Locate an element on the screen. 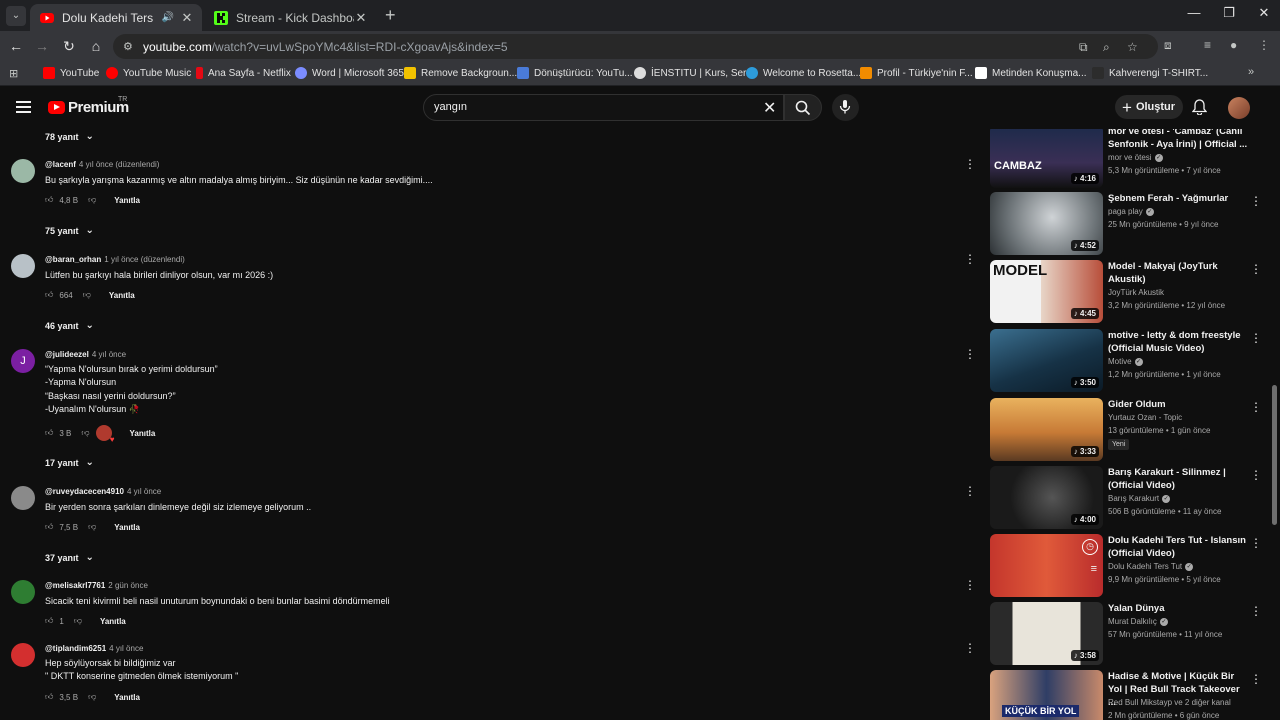  bookmark-star-icon: ☆ is located at coordinates (1132, 47).